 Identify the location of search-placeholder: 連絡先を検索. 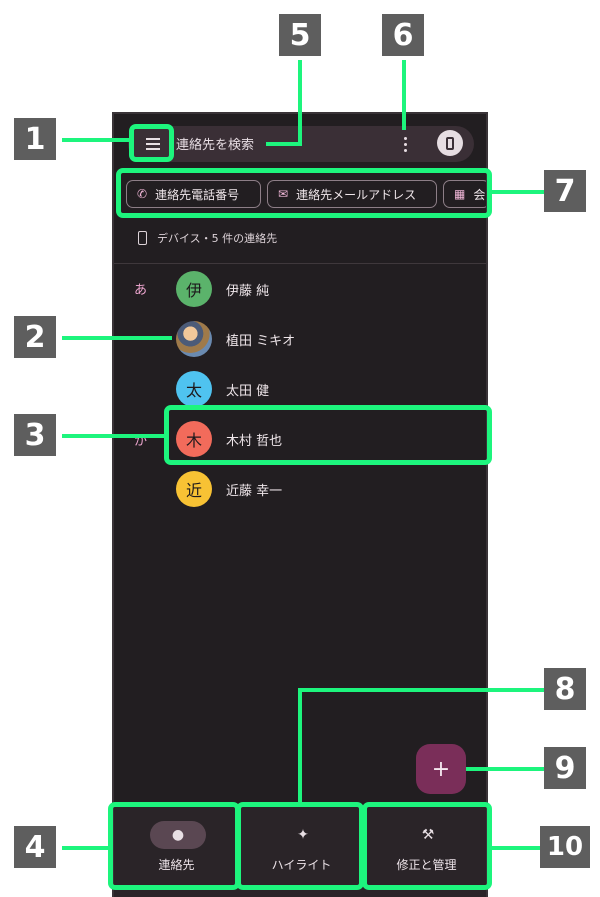
(215, 143).